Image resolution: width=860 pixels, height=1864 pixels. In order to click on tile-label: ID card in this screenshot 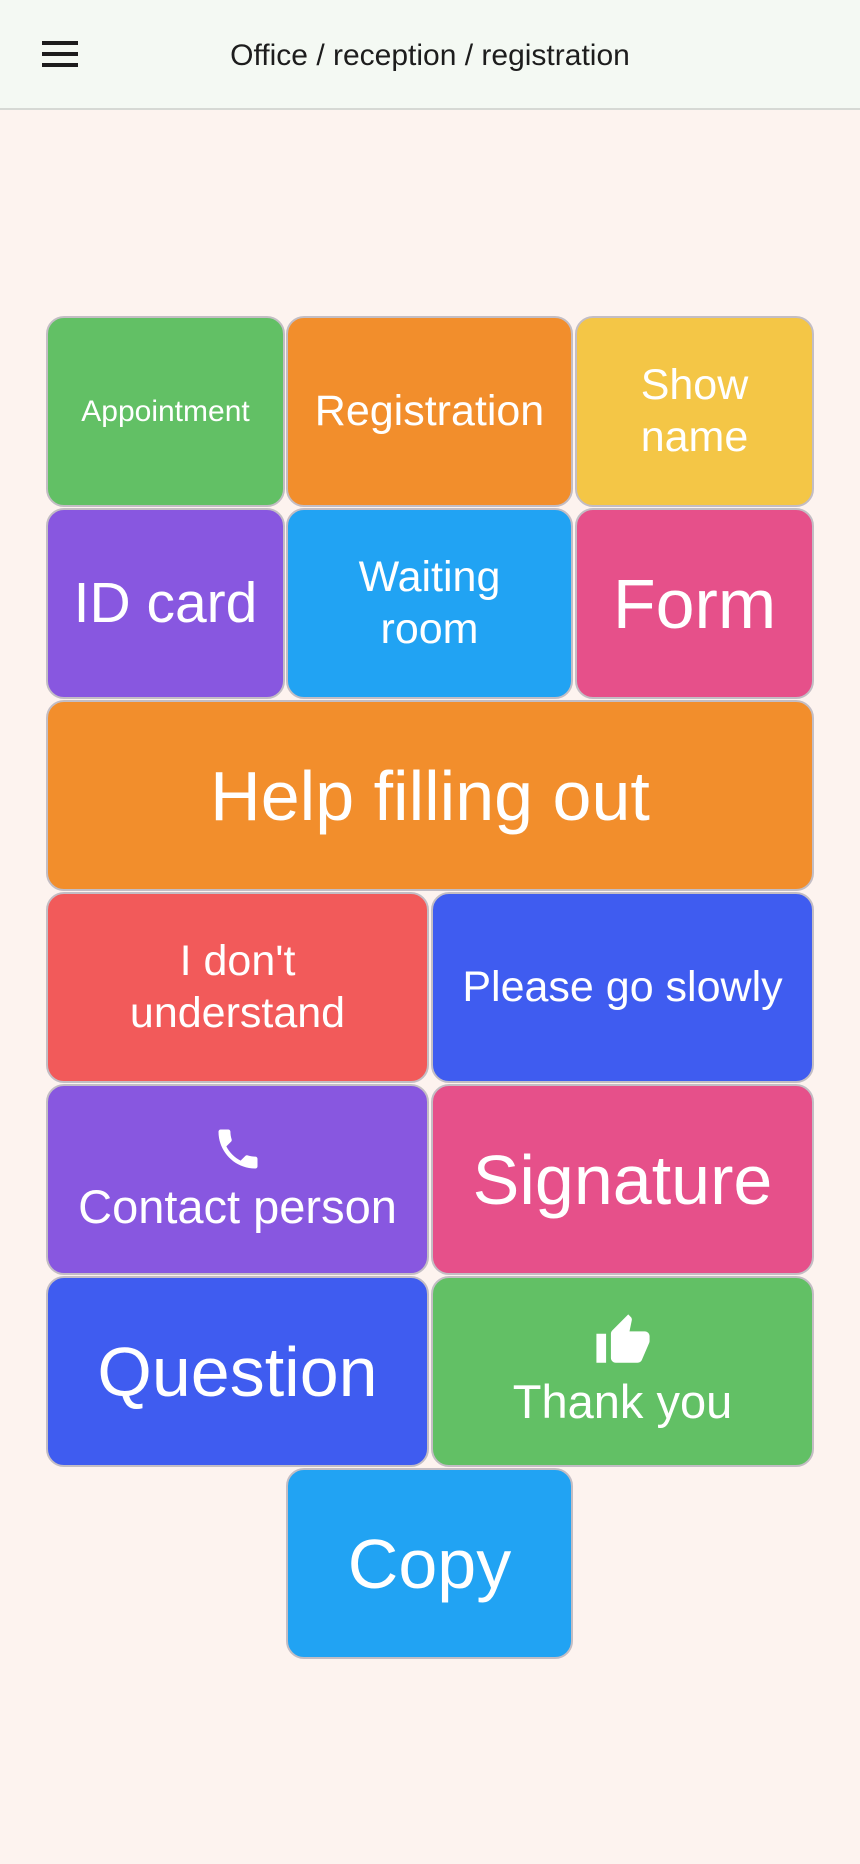, I will do `click(165, 603)`.